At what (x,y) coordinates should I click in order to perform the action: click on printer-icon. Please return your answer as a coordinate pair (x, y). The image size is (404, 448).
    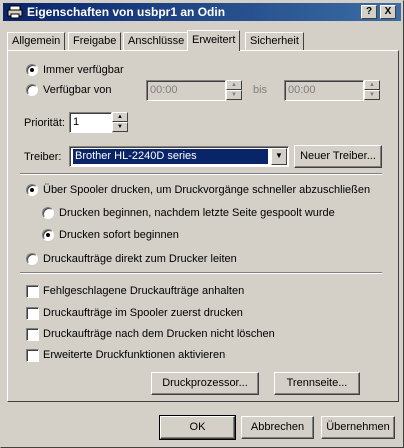
    Looking at the image, I should click on (15, 12).